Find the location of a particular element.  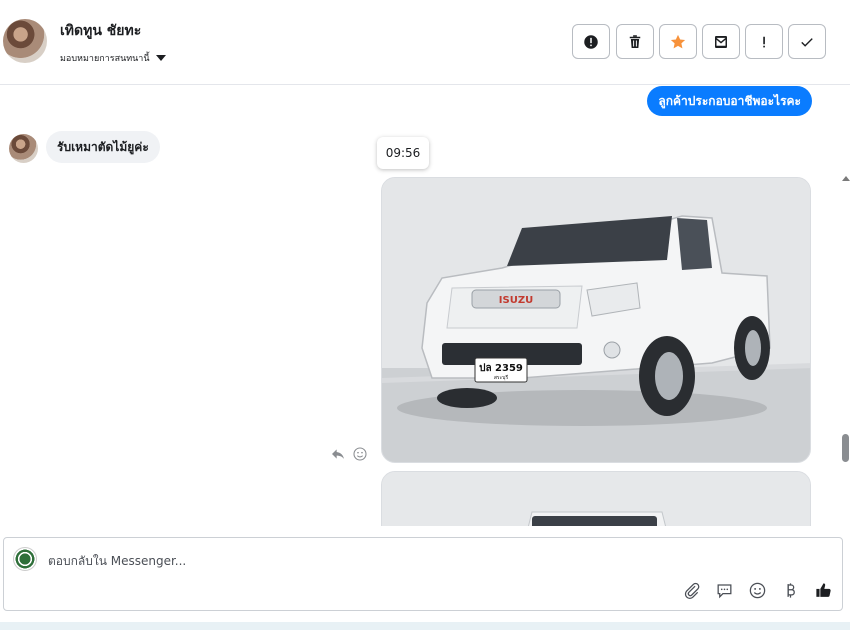

assign-label: มอบหมายการสนทนานี้ is located at coordinates (105, 59).